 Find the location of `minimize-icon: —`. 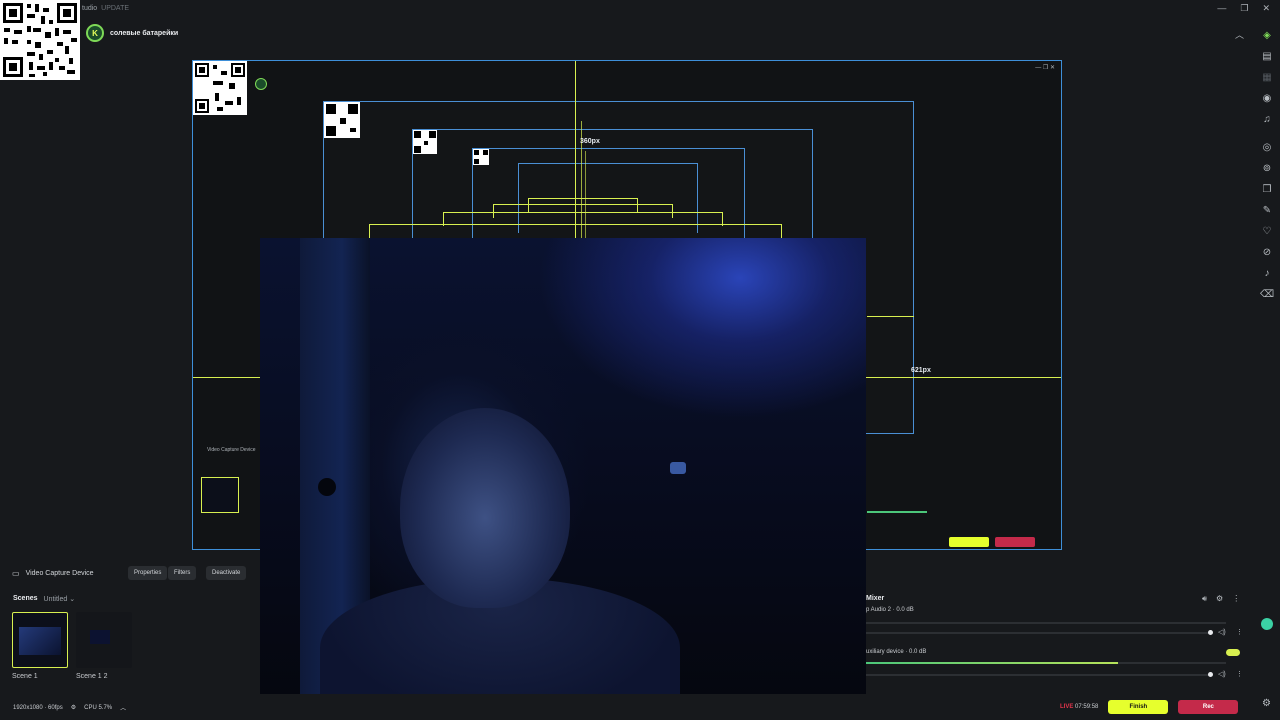

minimize-icon: — is located at coordinates (1221, 8).